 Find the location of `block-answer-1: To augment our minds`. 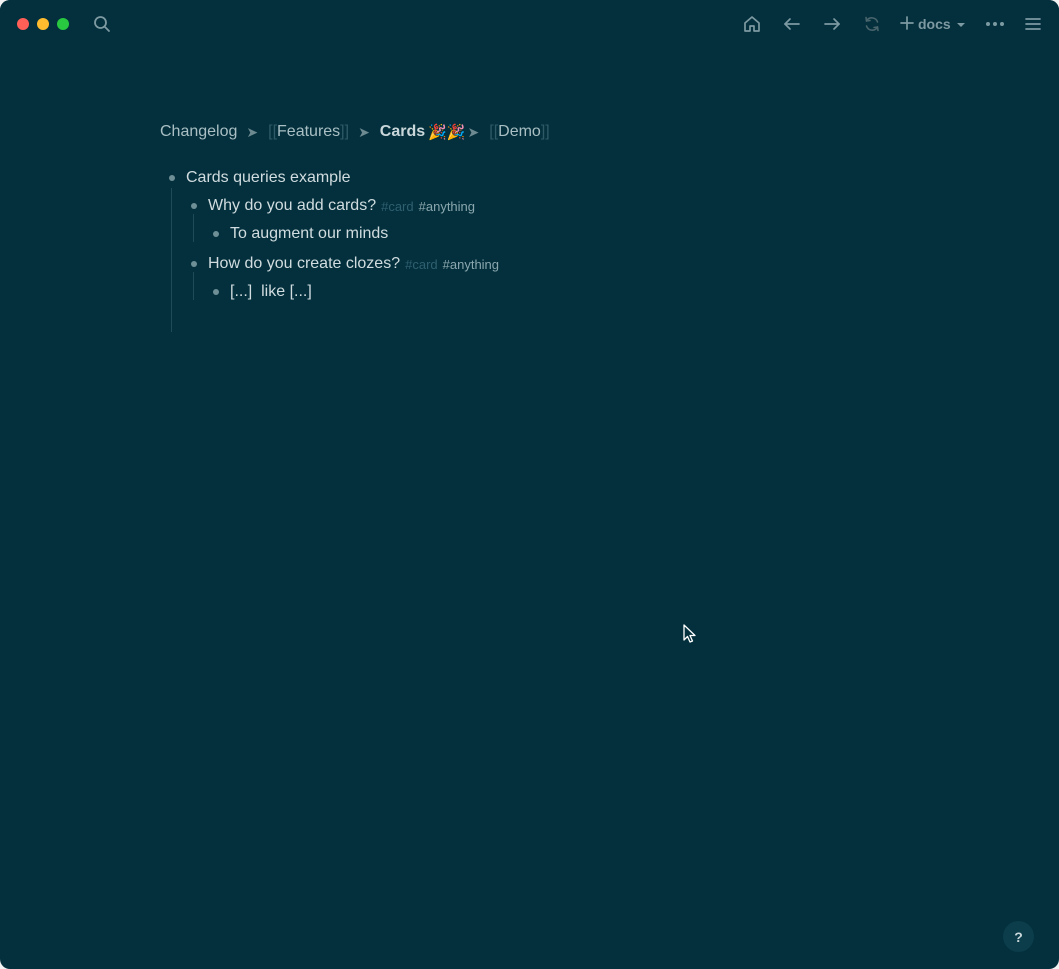

block-answer-1: To augment our minds is located at coordinates (329, 234).